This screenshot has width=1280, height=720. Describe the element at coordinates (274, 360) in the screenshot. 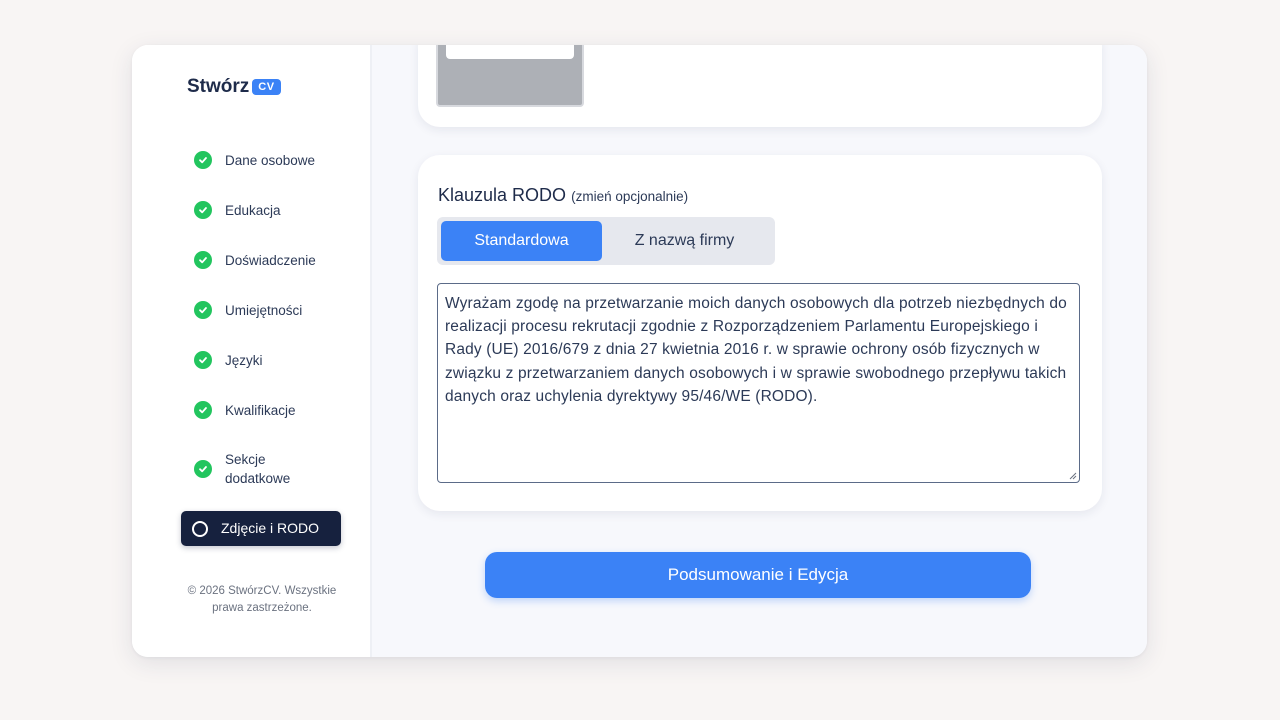

I see `step-jezyki: Języki` at that location.